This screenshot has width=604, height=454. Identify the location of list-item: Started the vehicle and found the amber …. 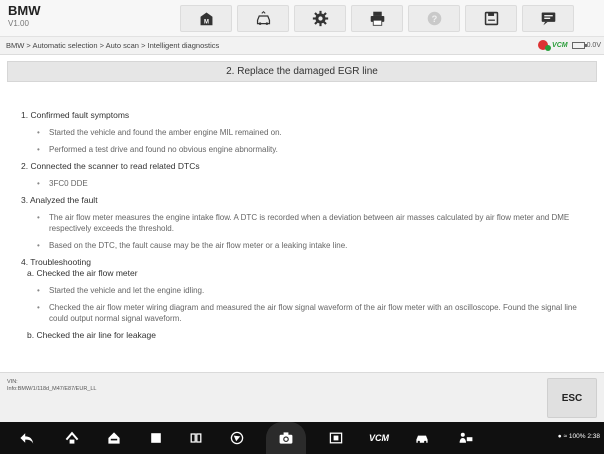
(309, 132).